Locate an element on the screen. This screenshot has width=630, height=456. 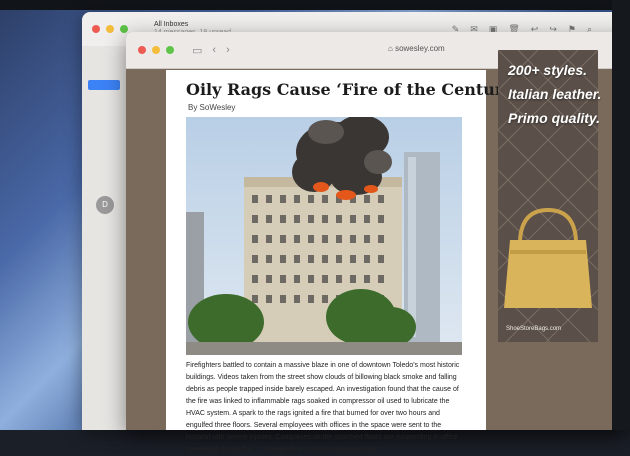
screen-bezel is located at coordinates (621, 215).